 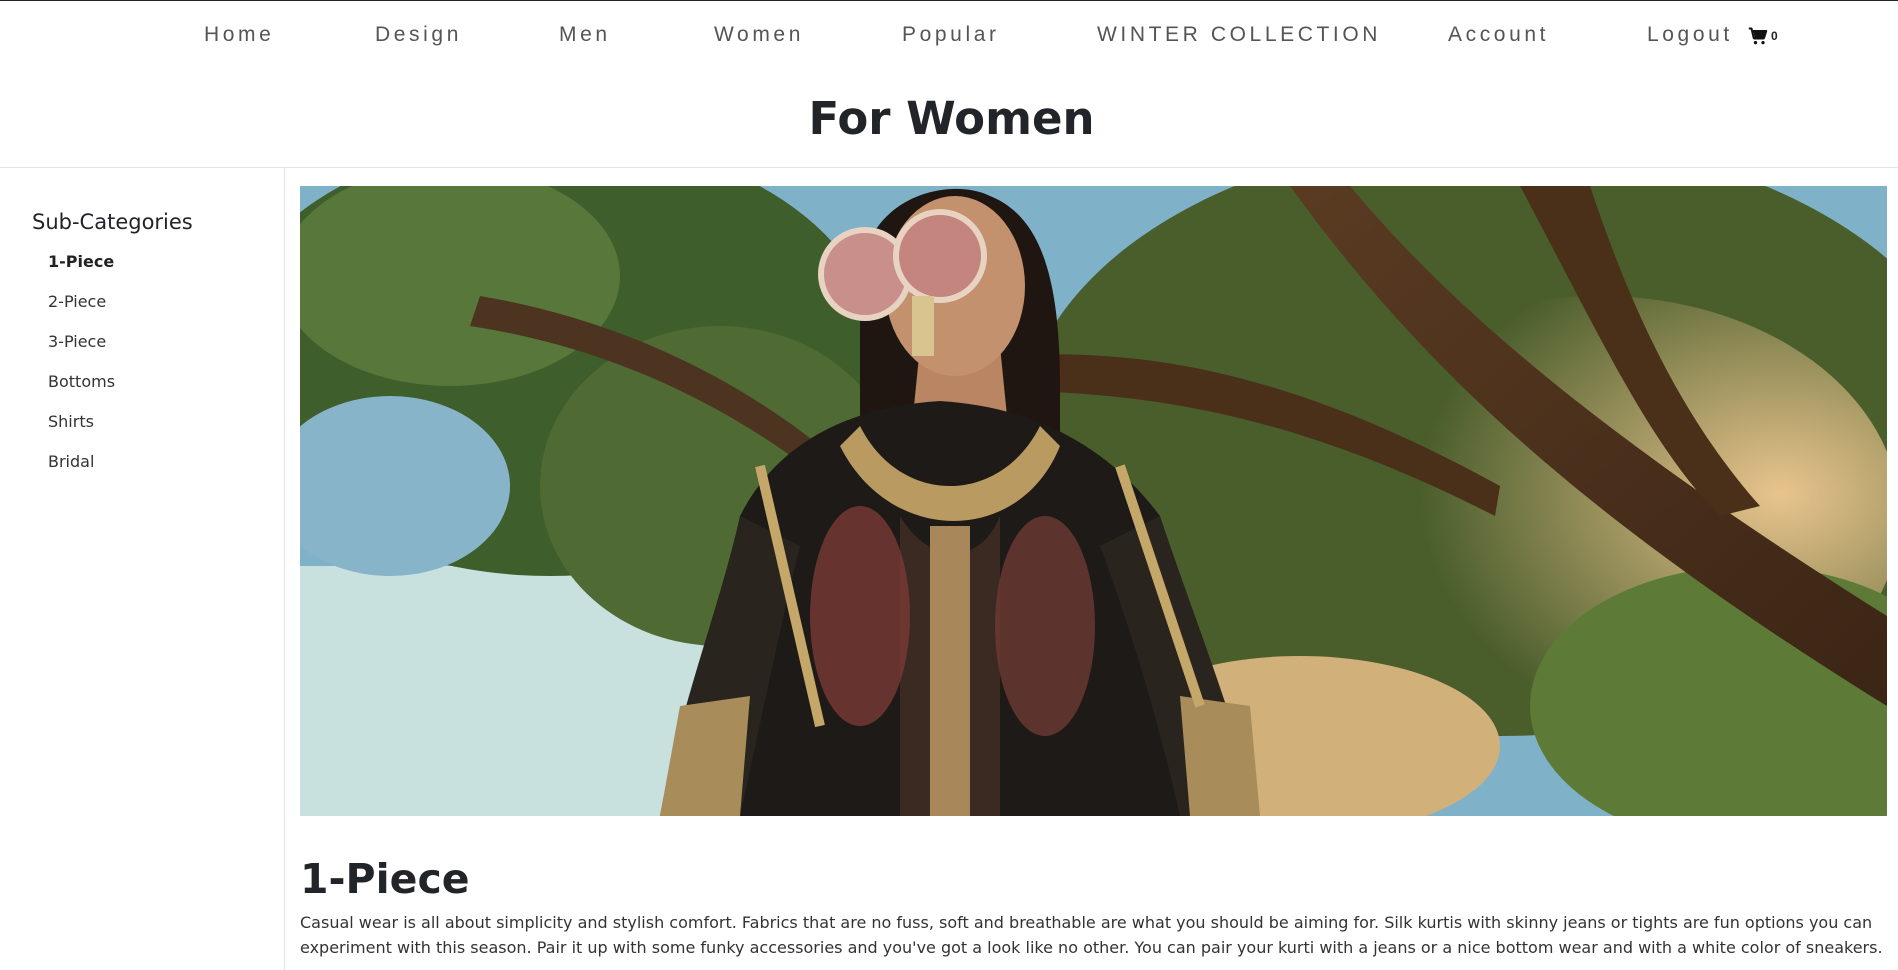 What do you see at coordinates (81, 472) in the screenshot?
I see `subcategory-bridal: Bridal` at bounding box center [81, 472].